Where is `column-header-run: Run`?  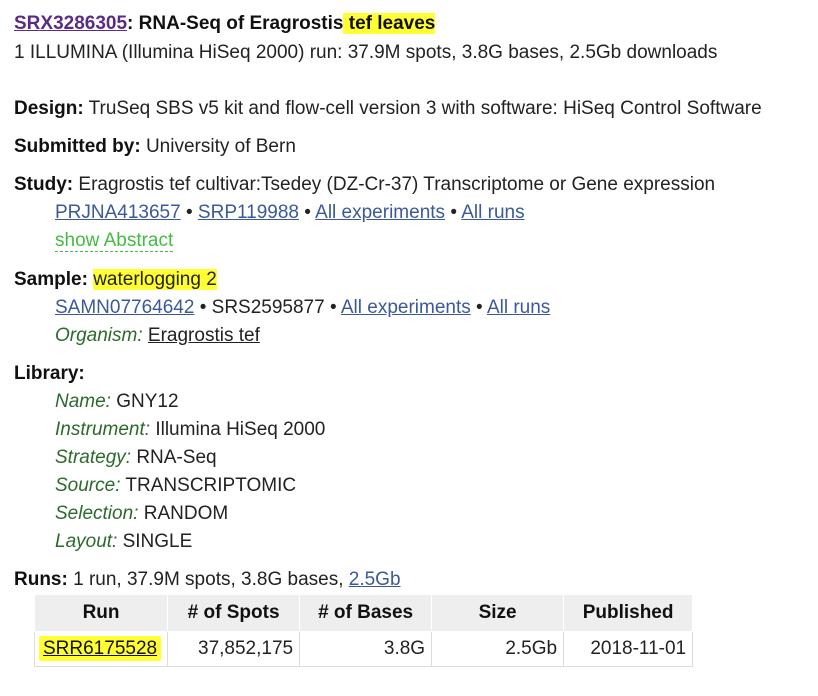 column-header-run: Run is located at coordinates (101, 613).